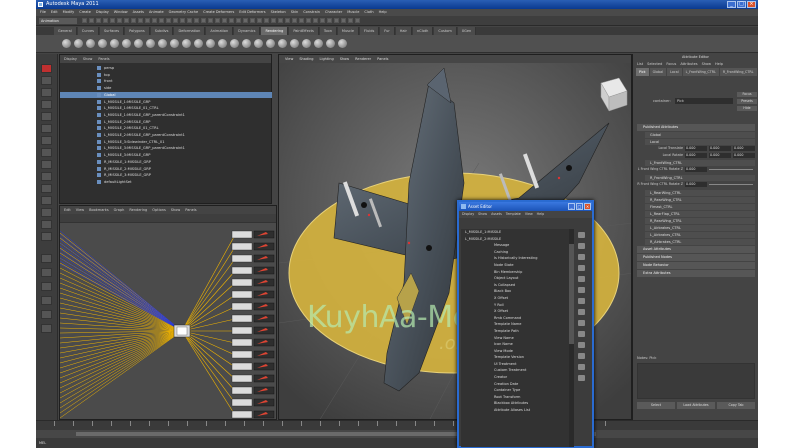 The width and height of the screenshot is (800, 448). What do you see at coordinates (741, 4) in the screenshot?
I see `maximize-button: □` at bounding box center [741, 4].